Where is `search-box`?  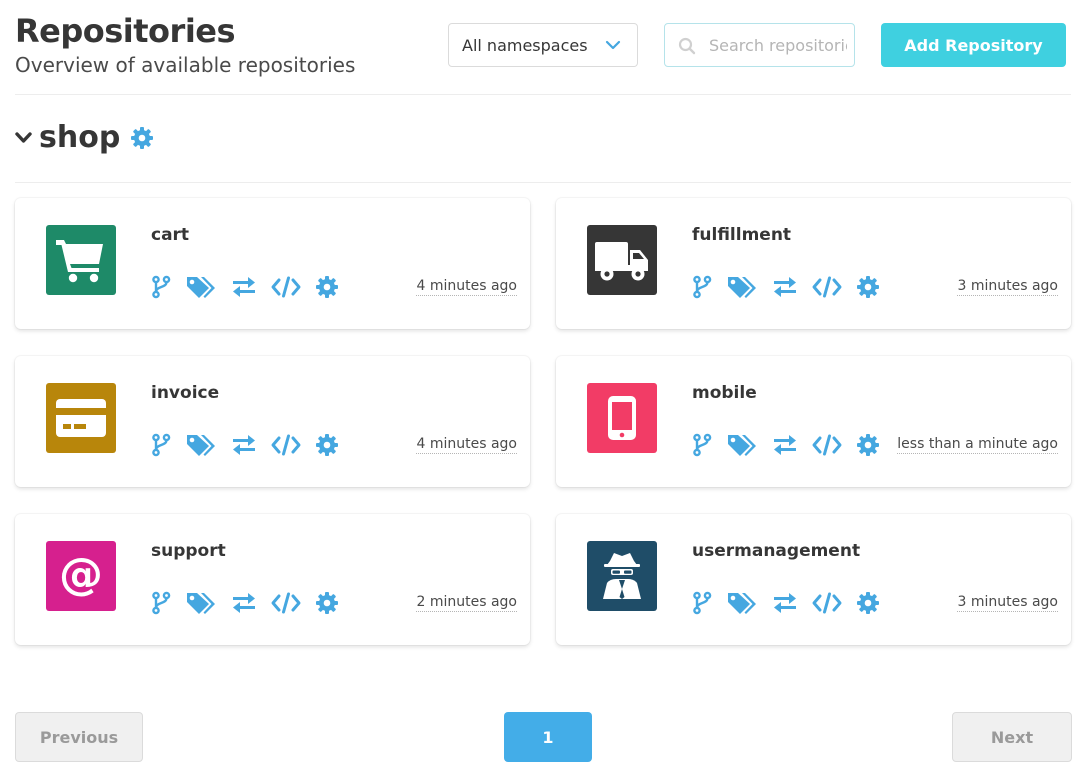 search-box is located at coordinates (759, 45).